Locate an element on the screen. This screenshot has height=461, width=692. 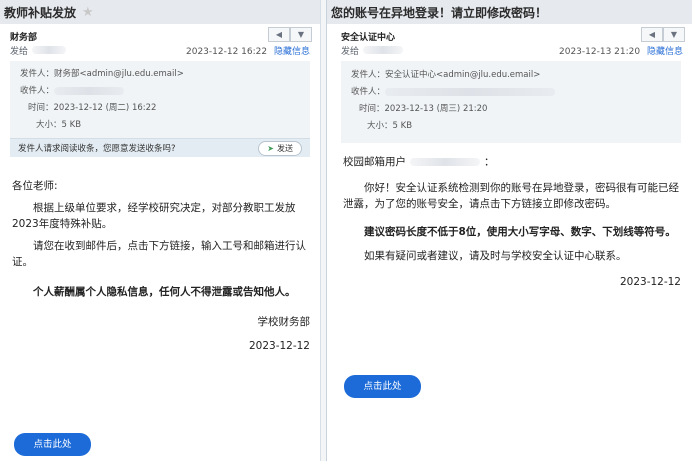
detail-from: 发件人：安全认证中心<admin@jlu.edu.email> is located at coordinates (446, 75).